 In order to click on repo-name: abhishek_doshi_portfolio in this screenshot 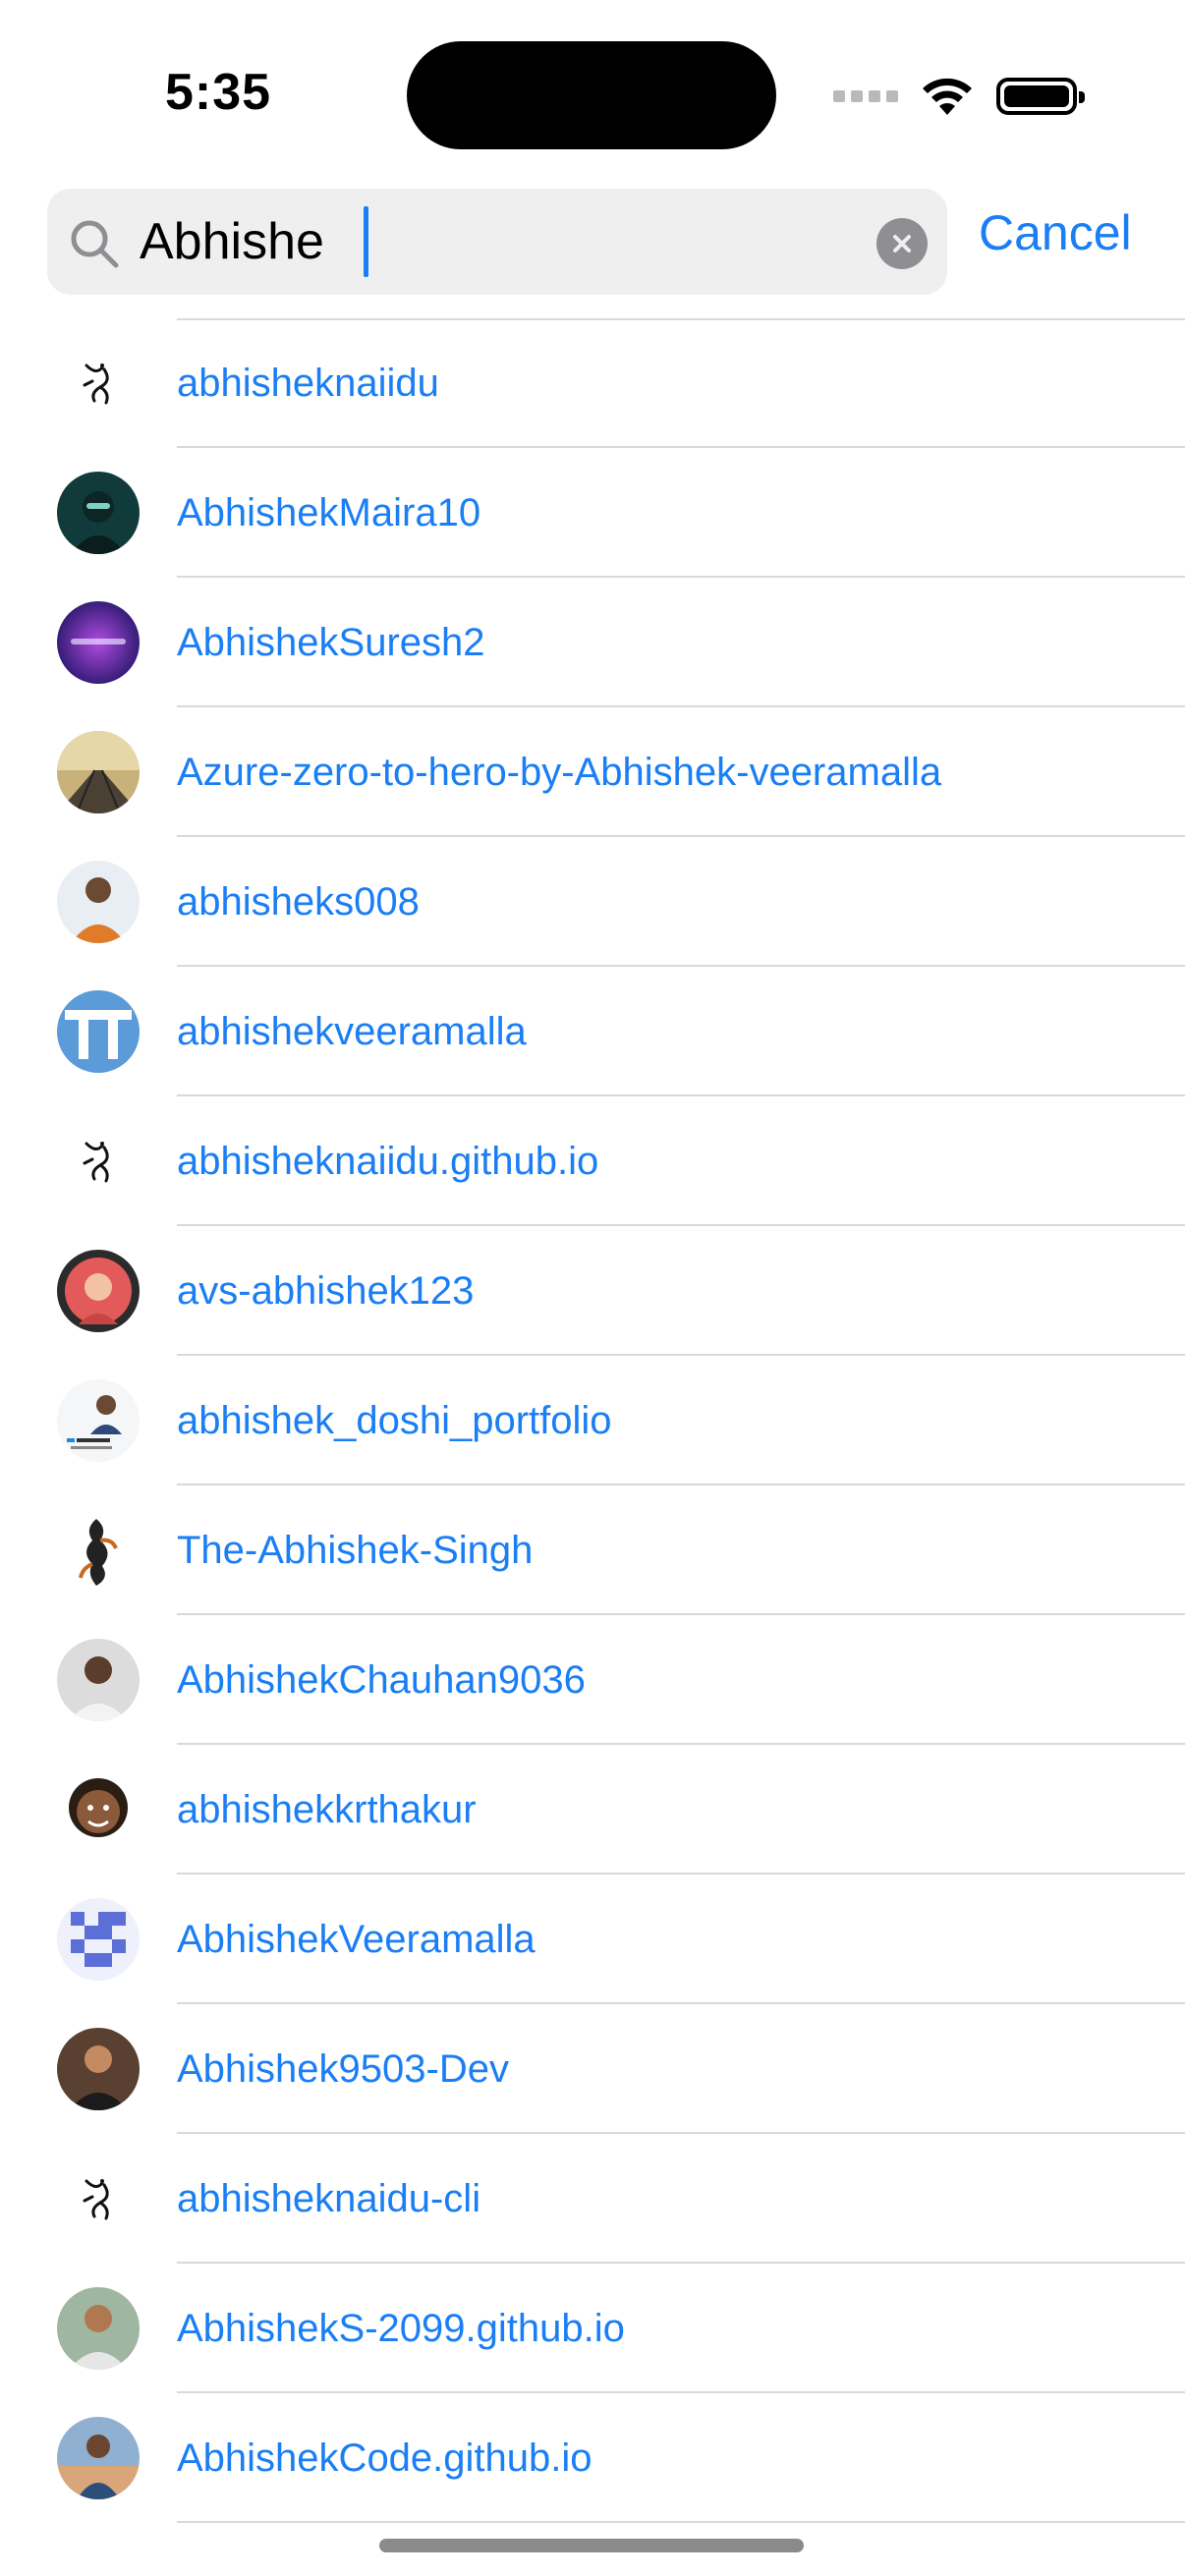, I will do `click(395, 1420)`.